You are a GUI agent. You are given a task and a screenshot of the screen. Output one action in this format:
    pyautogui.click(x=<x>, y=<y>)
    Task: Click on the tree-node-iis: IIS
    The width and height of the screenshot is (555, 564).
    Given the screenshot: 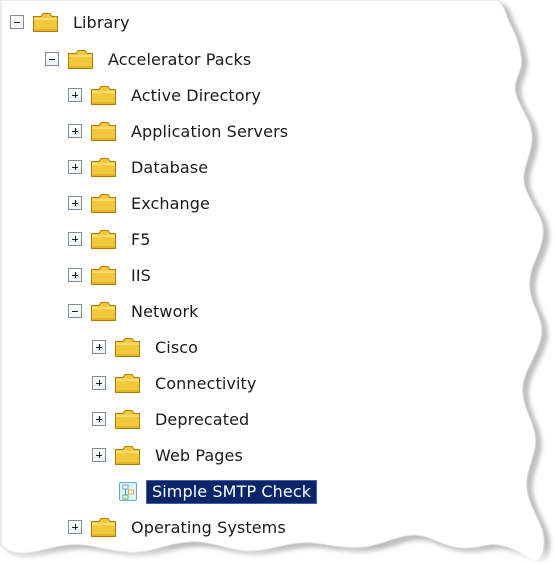 What is the action you would take?
    pyautogui.click(x=109, y=275)
    